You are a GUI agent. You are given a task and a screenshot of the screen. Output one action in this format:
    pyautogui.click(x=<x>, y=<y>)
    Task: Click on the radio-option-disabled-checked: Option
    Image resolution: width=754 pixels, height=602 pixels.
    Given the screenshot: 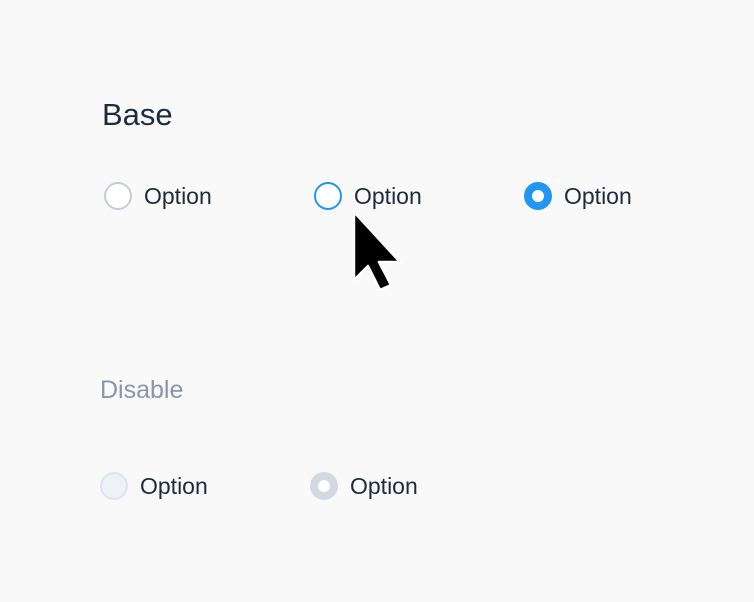 What is the action you would take?
    pyautogui.click(x=364, y=486)
    